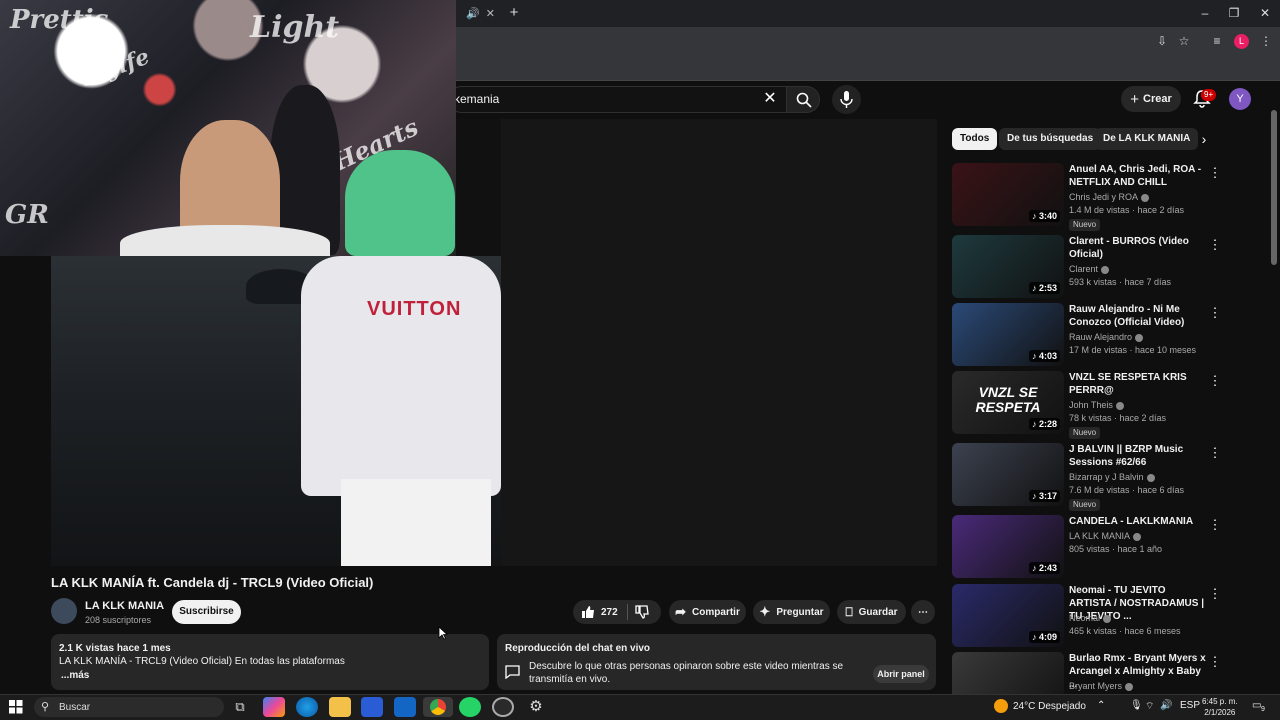  I want to click on recommendation-thumbnail: ♪ 2:53, so click(1008, 266).